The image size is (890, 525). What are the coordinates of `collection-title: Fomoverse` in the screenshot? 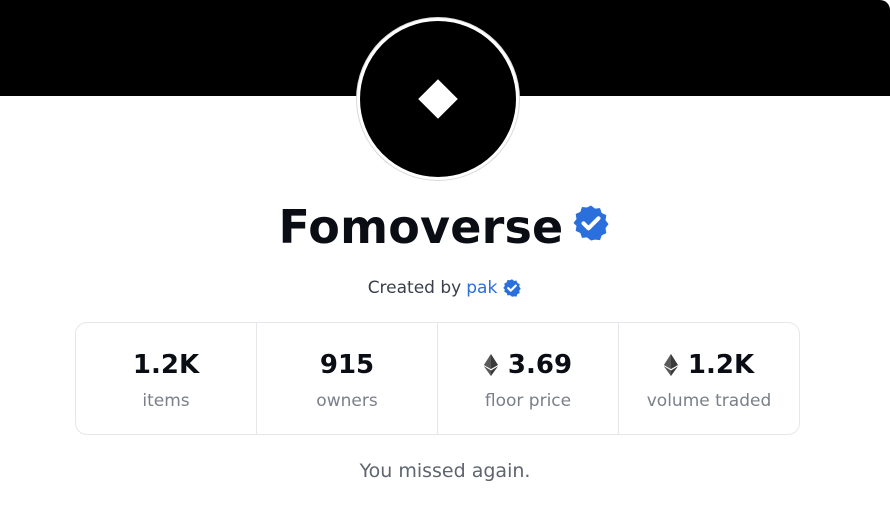 It's located at (421, 227).